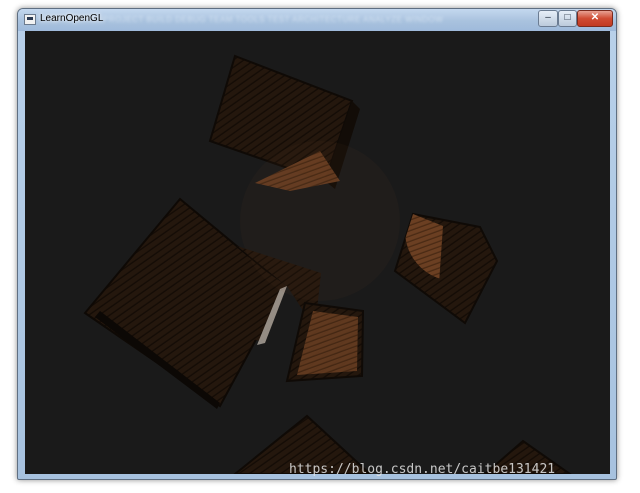 The height and width of the screenshot is (493, 640). What do you see at coordinates (567, 18) in the screenshot?
I see `maximize-button: □` at bounding box center [567, 18].